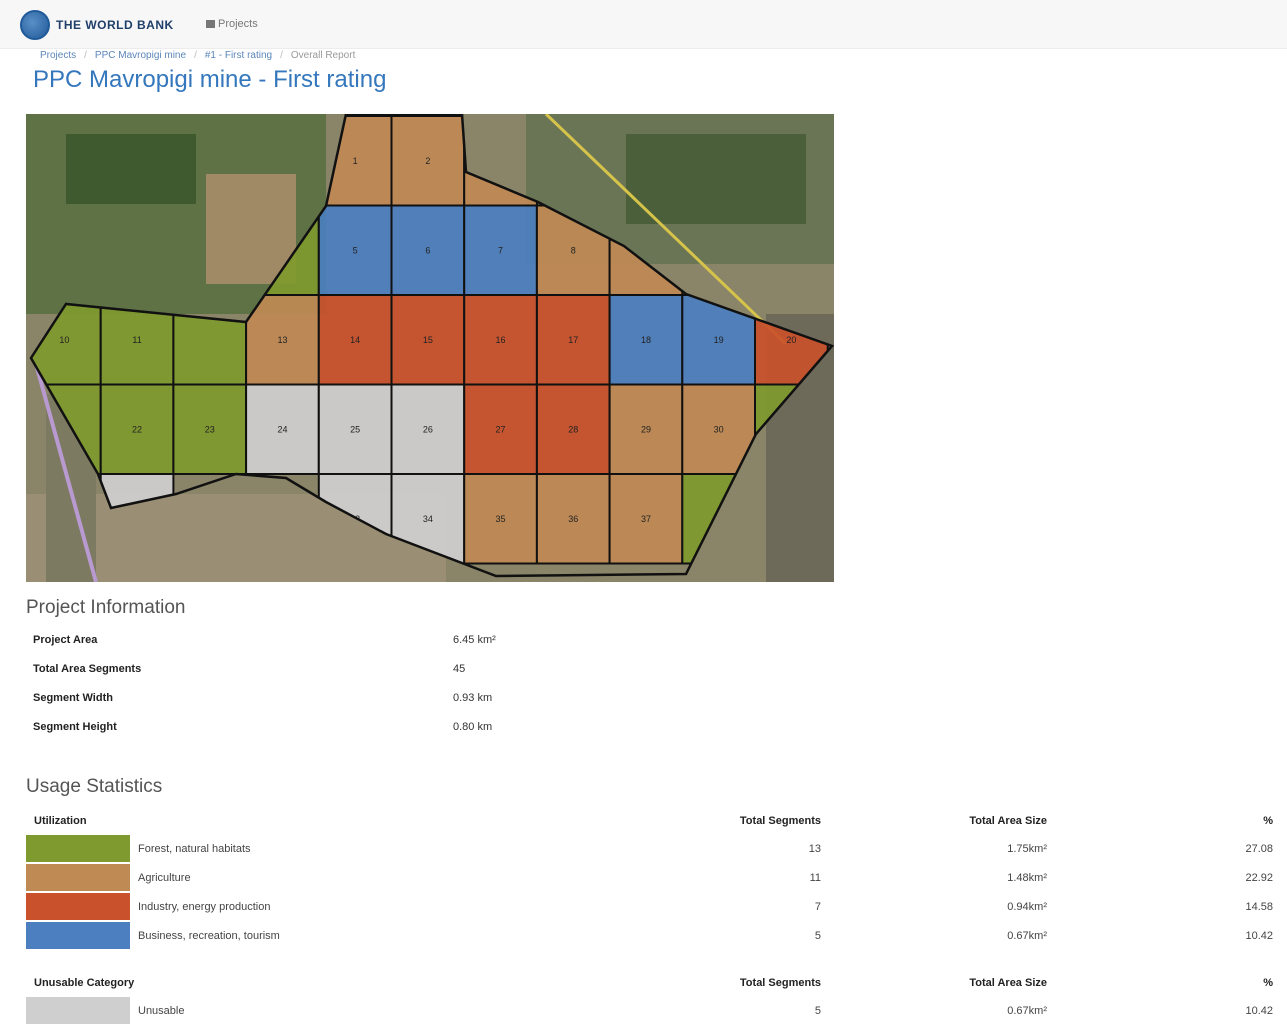  What do you see at coordinates (428, 519) in the screenshot?
I see `map-segment-label: 34` at bounding box center [428, 519].